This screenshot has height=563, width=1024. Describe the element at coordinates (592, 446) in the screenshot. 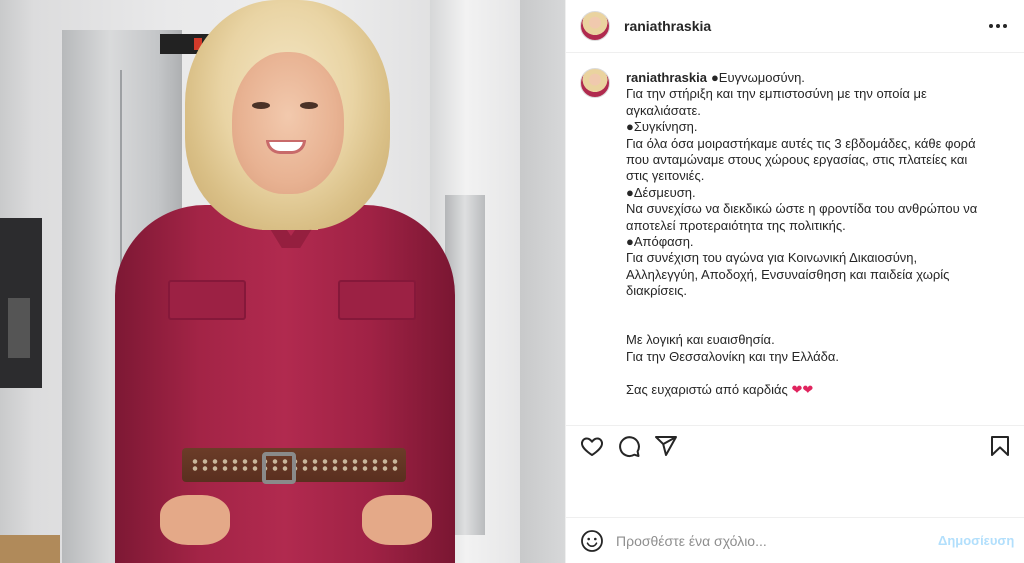

I see `like-heart-icon` at that location.